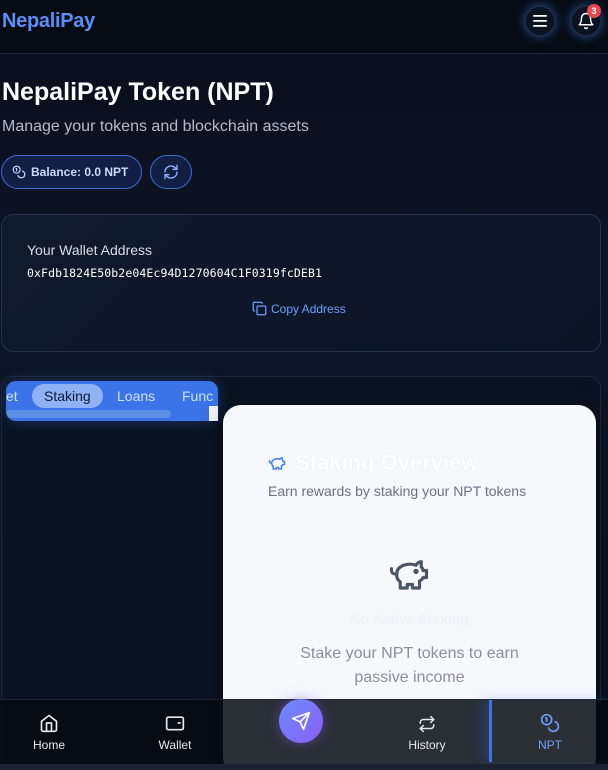  I want to click on nav-npt: NPT, so click(548, 731).